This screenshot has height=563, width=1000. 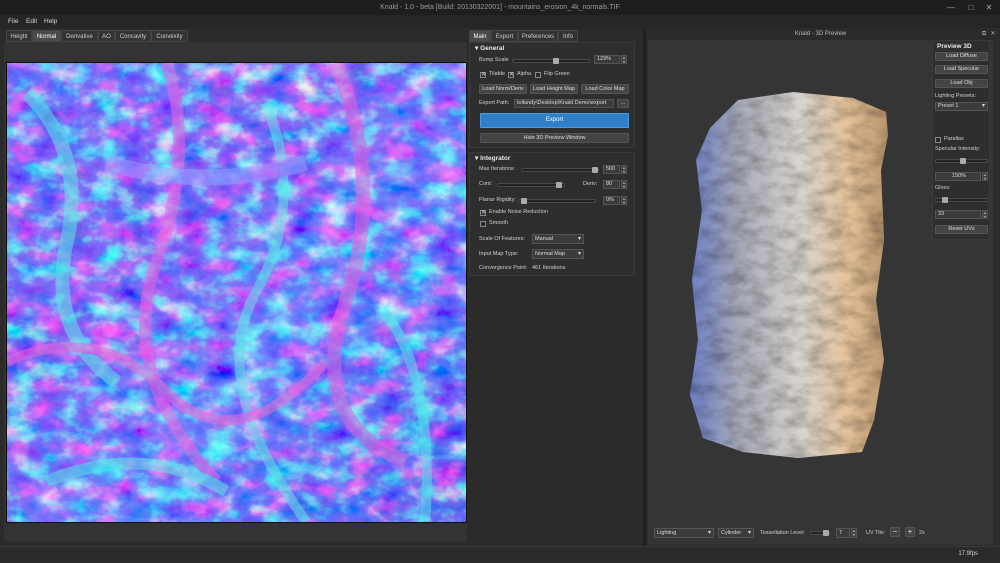 I want to click on general-header-label: General, so click(x=492, y=48).